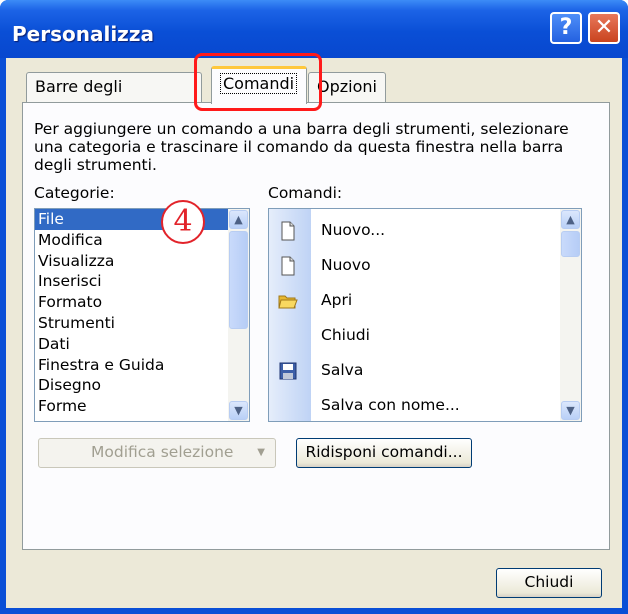  Describe the element at coordinates (142, 406) in the screenshot. I see `category-item: Forme` at that location.